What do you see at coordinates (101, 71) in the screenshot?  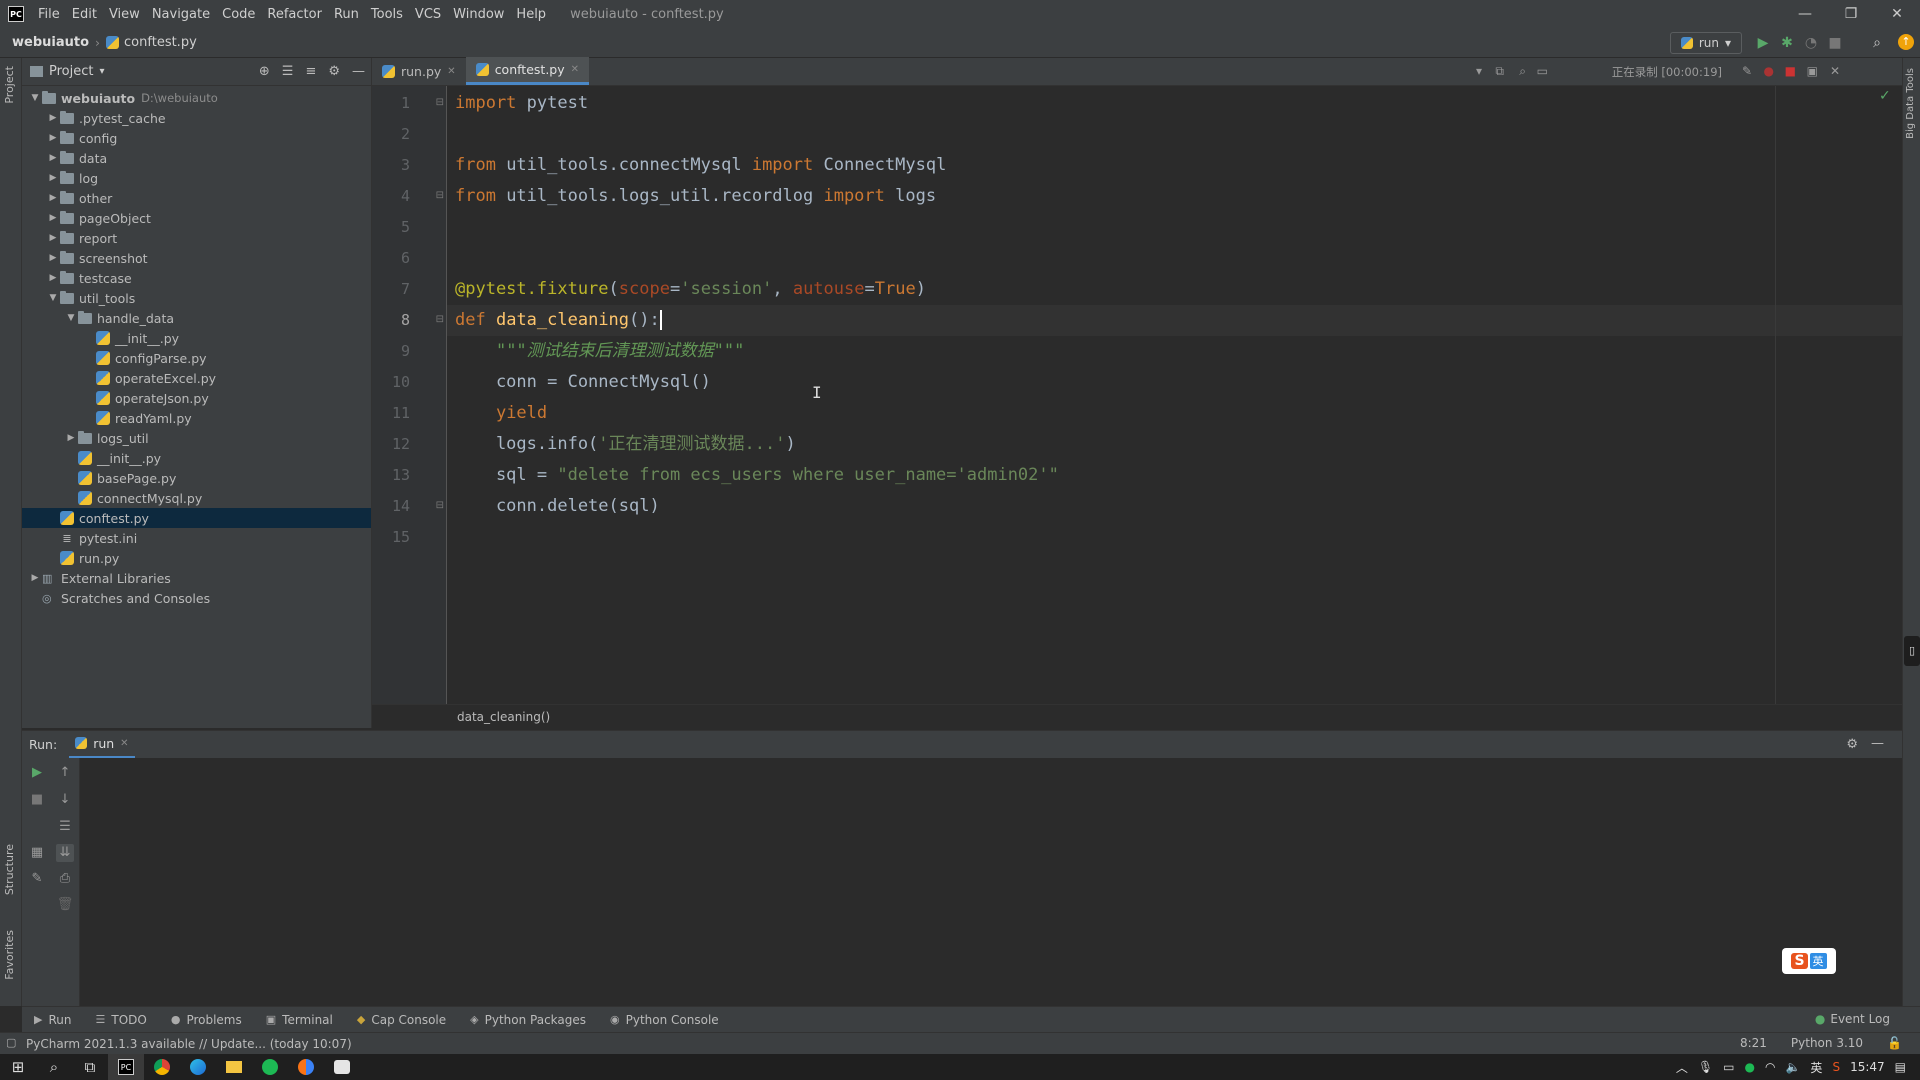 I see `chevron-down-icon: ▾` at bounding box center [101, 71].